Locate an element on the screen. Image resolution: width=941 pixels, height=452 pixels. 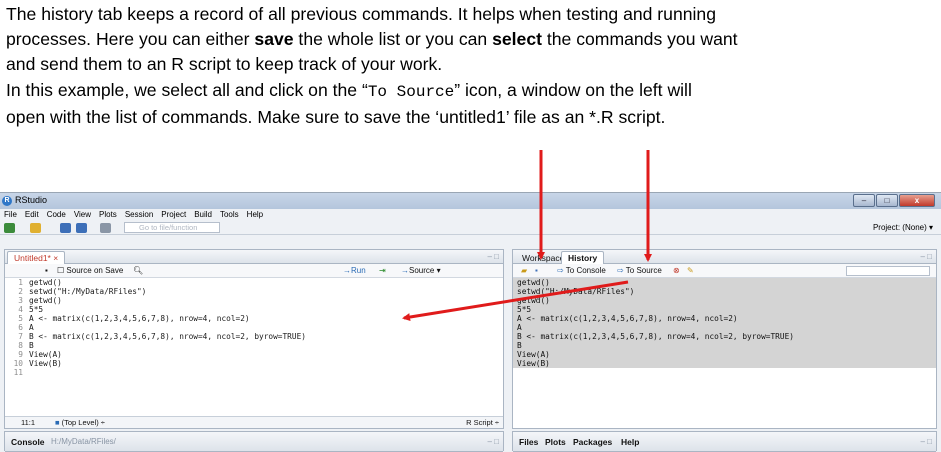
code-line: 6A is located at coordinates (26, 327).